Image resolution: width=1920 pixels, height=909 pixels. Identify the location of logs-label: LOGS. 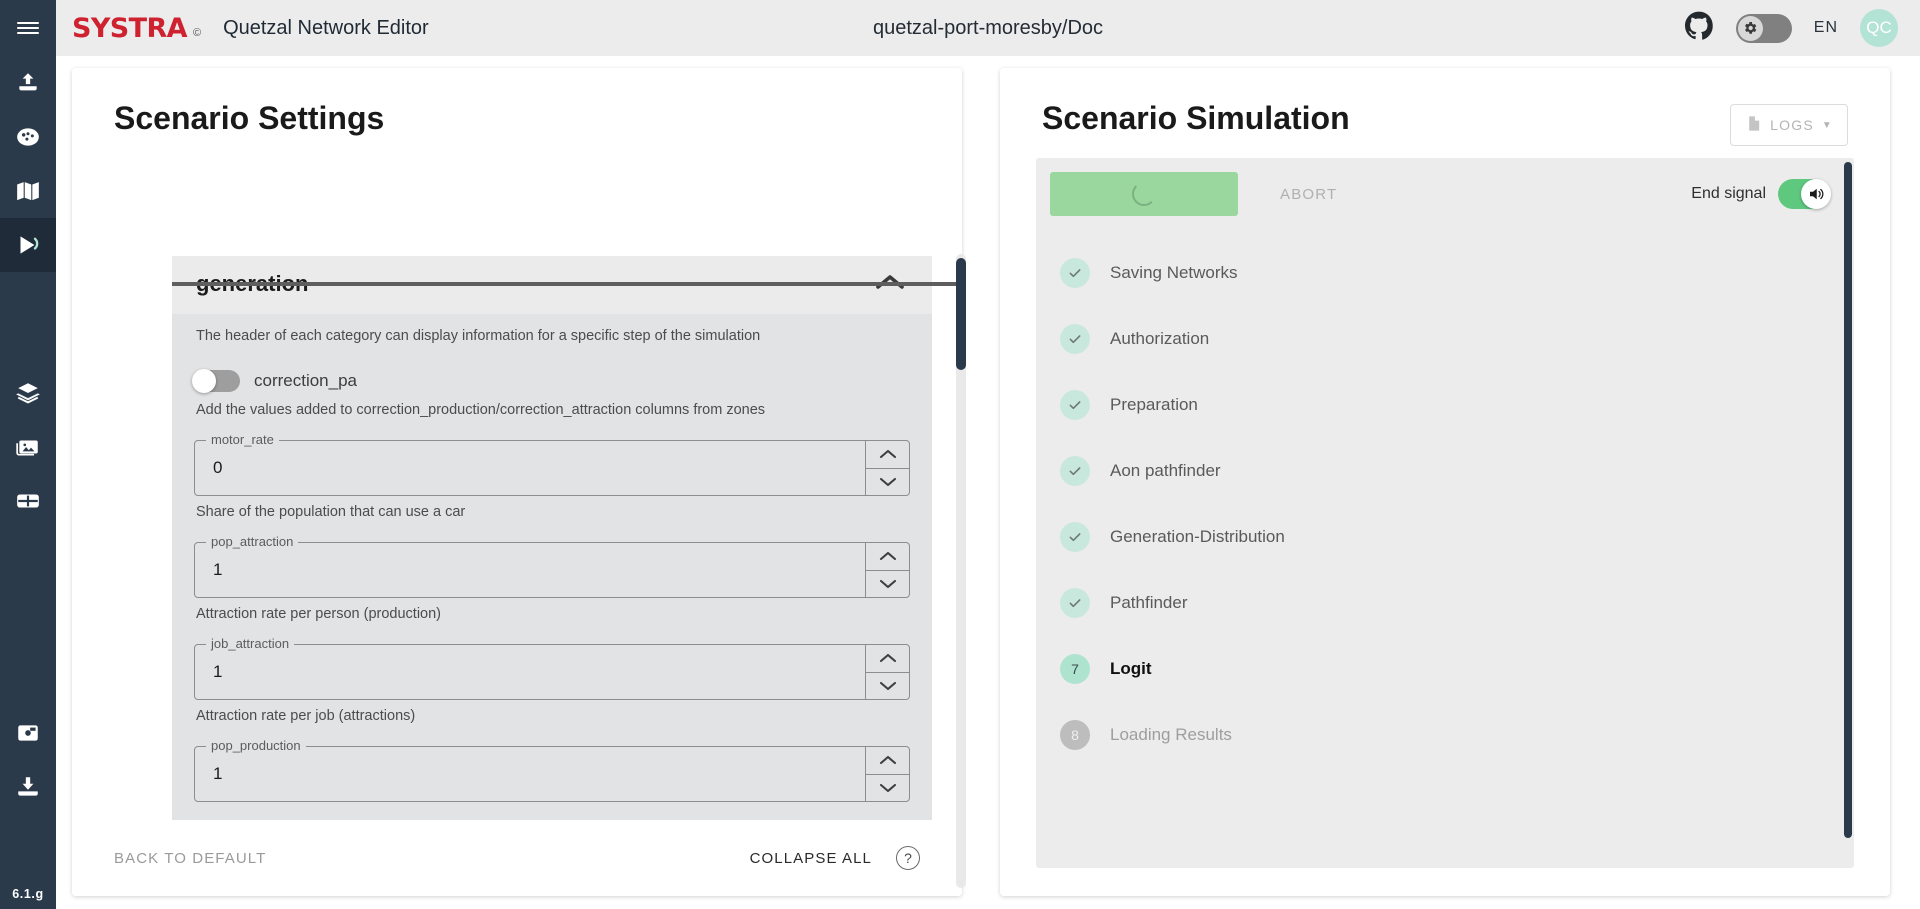
(1792, 125).